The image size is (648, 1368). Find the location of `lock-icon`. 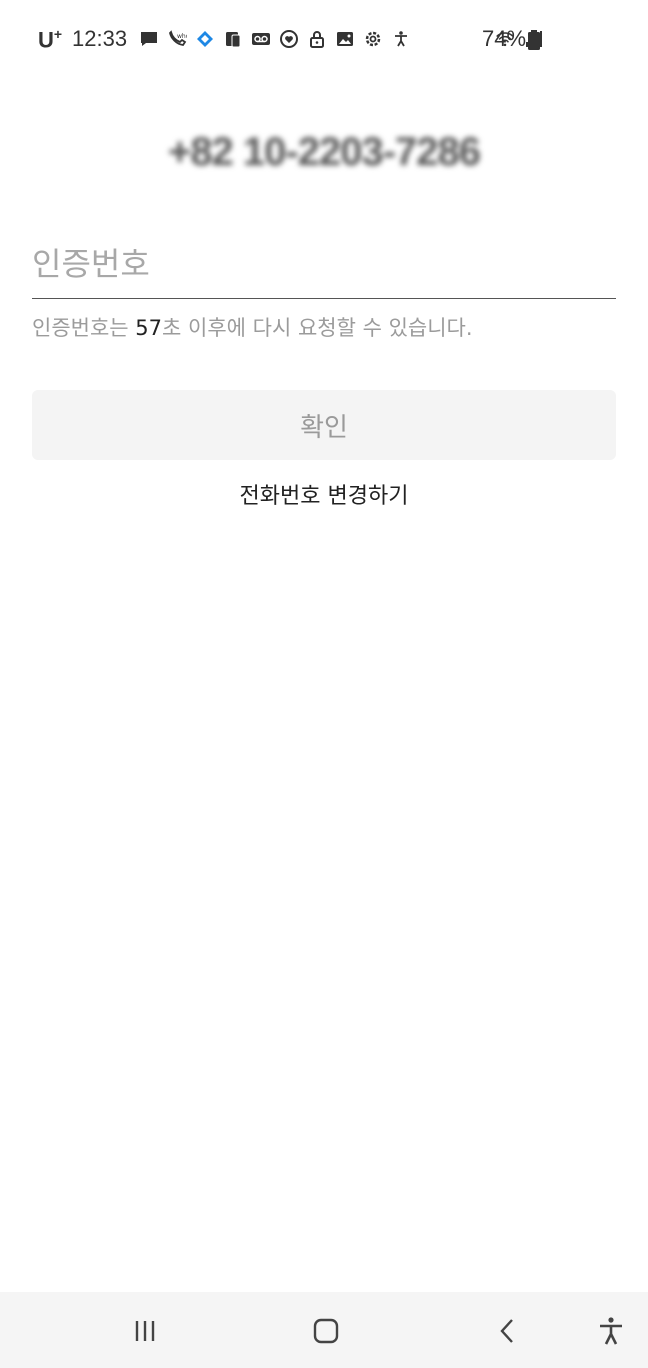

lock-icon is located at coordinates (317, 39).